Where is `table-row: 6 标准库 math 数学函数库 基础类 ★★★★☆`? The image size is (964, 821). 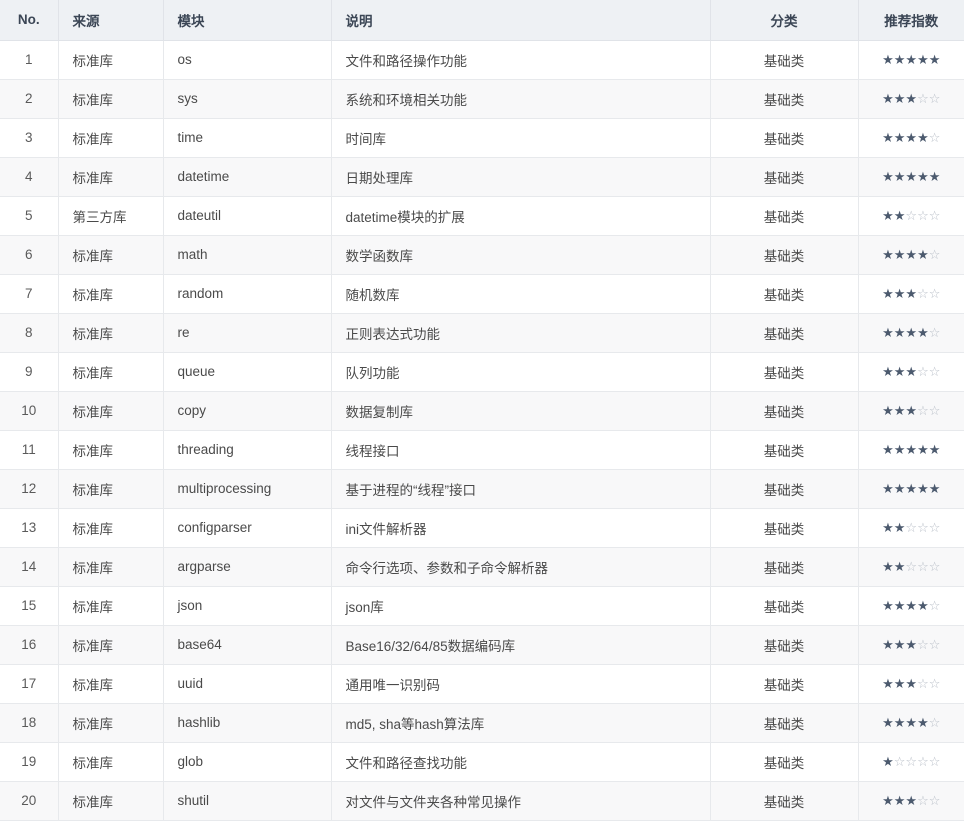
table-row: 6 标准库 math 数学函数库 基础类 ★★★★☆ is located at coordinates (482, 255).